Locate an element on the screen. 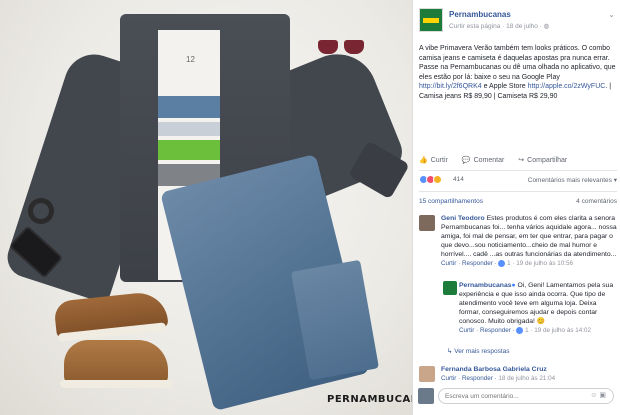  comment-input is located at coordinates (526, 396).